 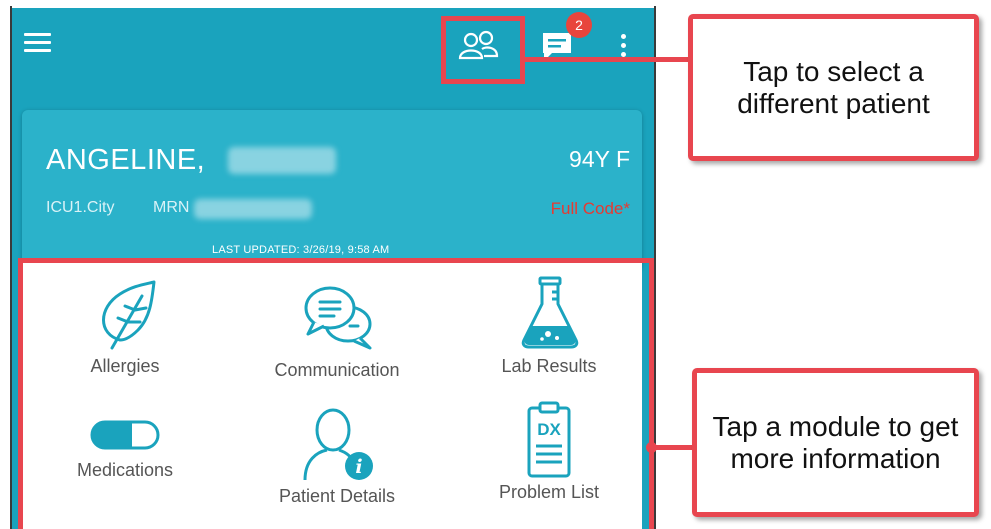 What do you see at coordinates (549, 366) in the screenshot?
I see `module-label: Lab Results` at bounding box center [549, 366].